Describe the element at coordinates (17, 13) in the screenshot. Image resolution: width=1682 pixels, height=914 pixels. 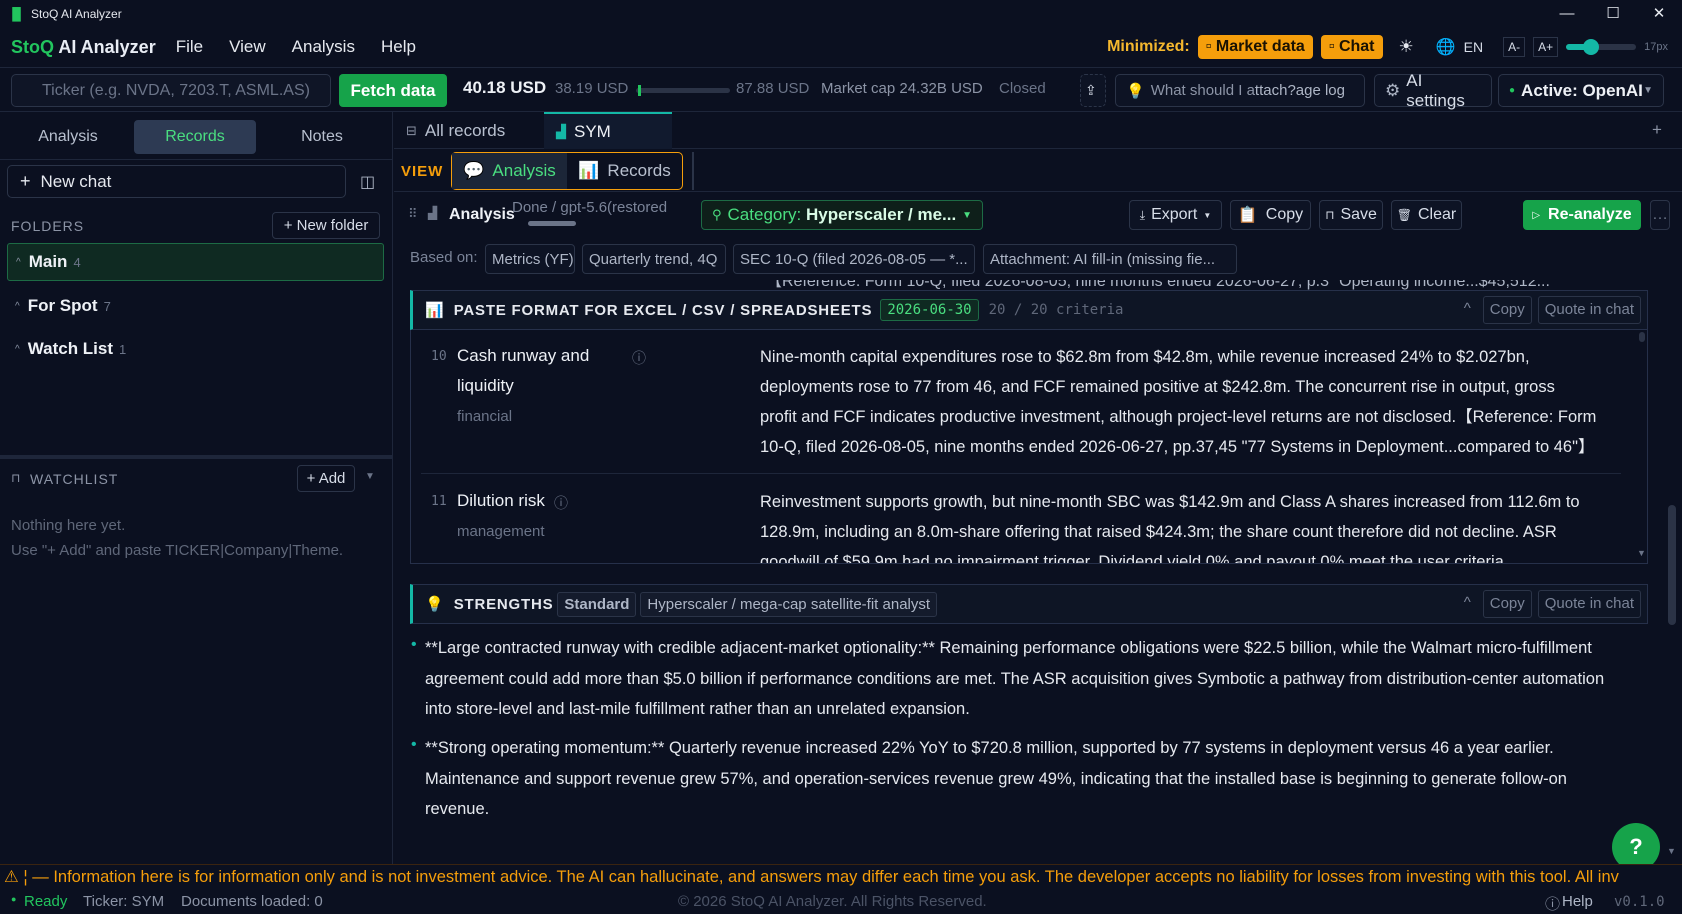
I see `app-logo-icon: ▐▌` at that location.